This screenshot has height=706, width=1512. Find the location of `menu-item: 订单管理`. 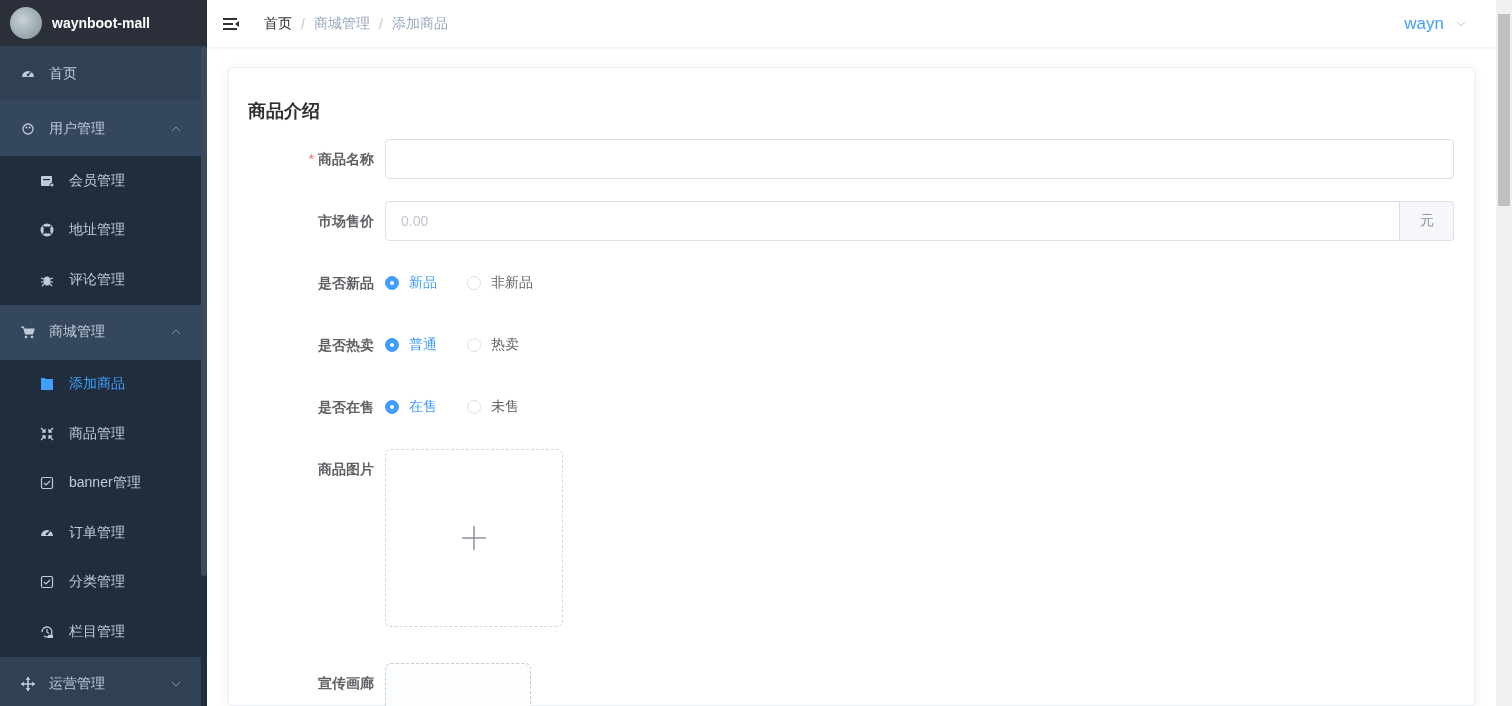

menu-item: 订单管理 is located at coordinates (100, 533).